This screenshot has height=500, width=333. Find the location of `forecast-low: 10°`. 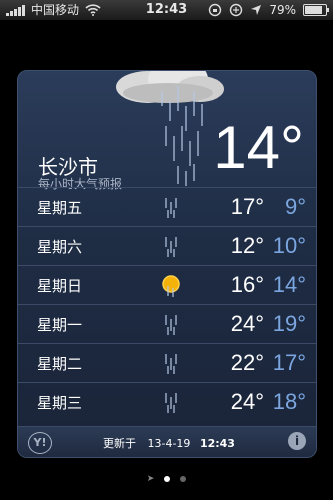

forecast-low: 10° is located at coordinates (289, 245).